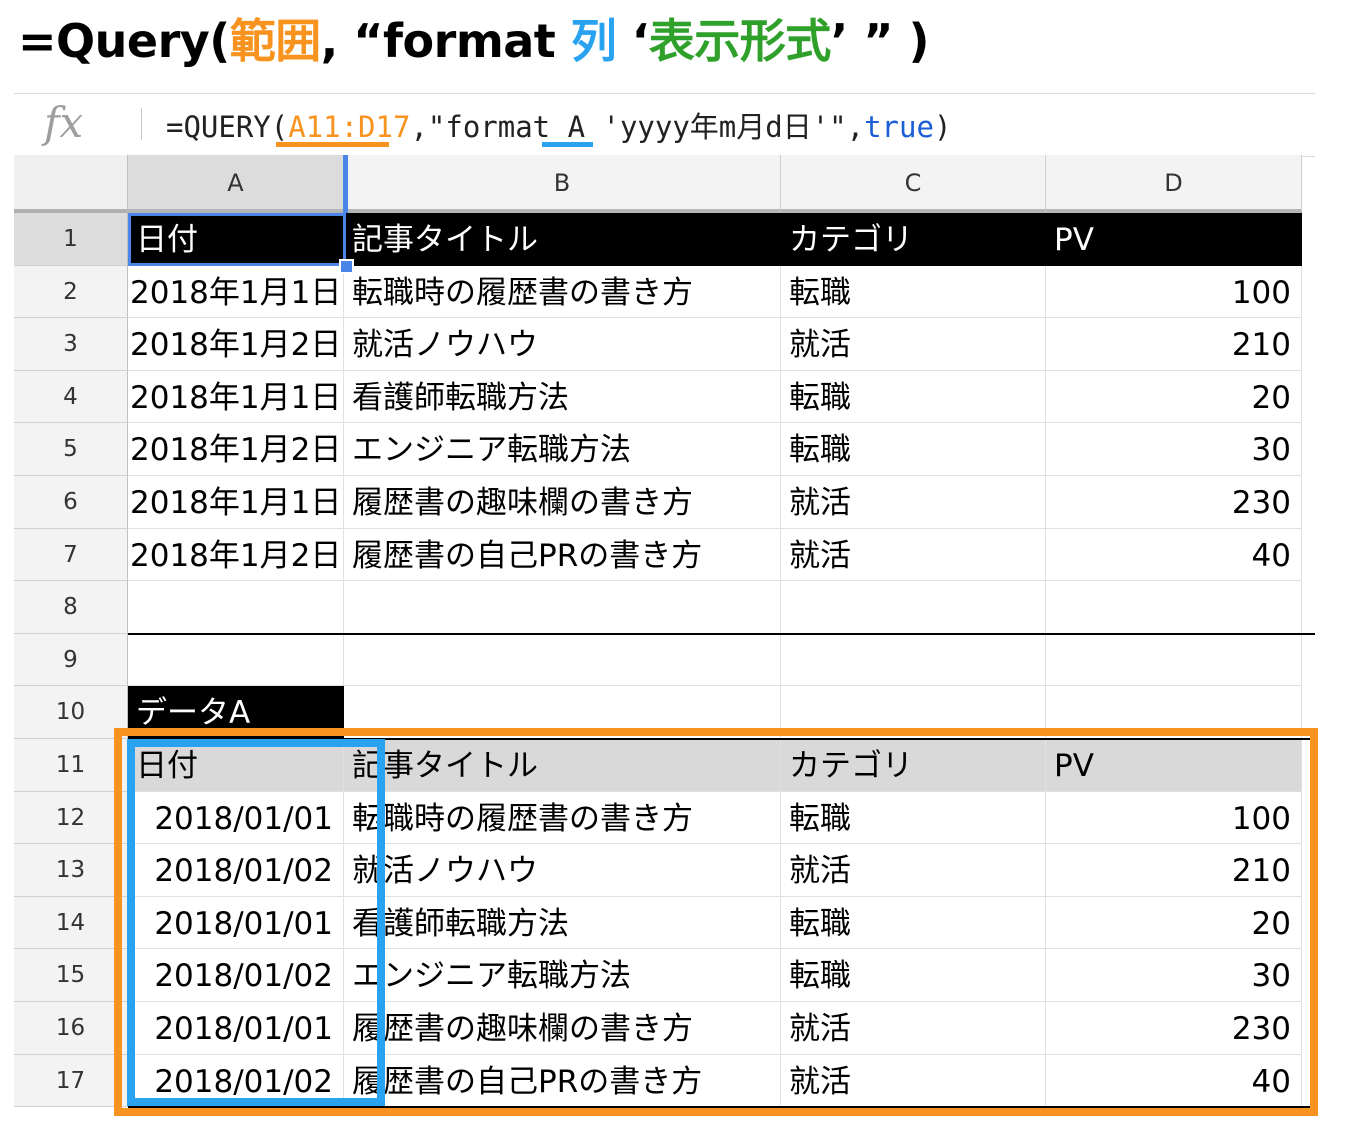 The height and width of the screenshot is (1142, 1370). Describe the element at coordinates (1174, 923) in the screenshot. I see `cell-d14: 20` at that location.